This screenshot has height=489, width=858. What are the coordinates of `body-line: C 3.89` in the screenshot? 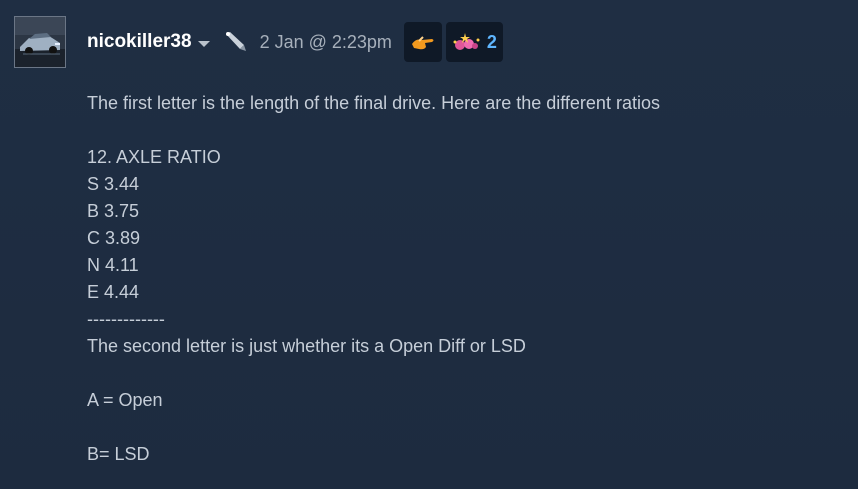 It's located at (114, 238).